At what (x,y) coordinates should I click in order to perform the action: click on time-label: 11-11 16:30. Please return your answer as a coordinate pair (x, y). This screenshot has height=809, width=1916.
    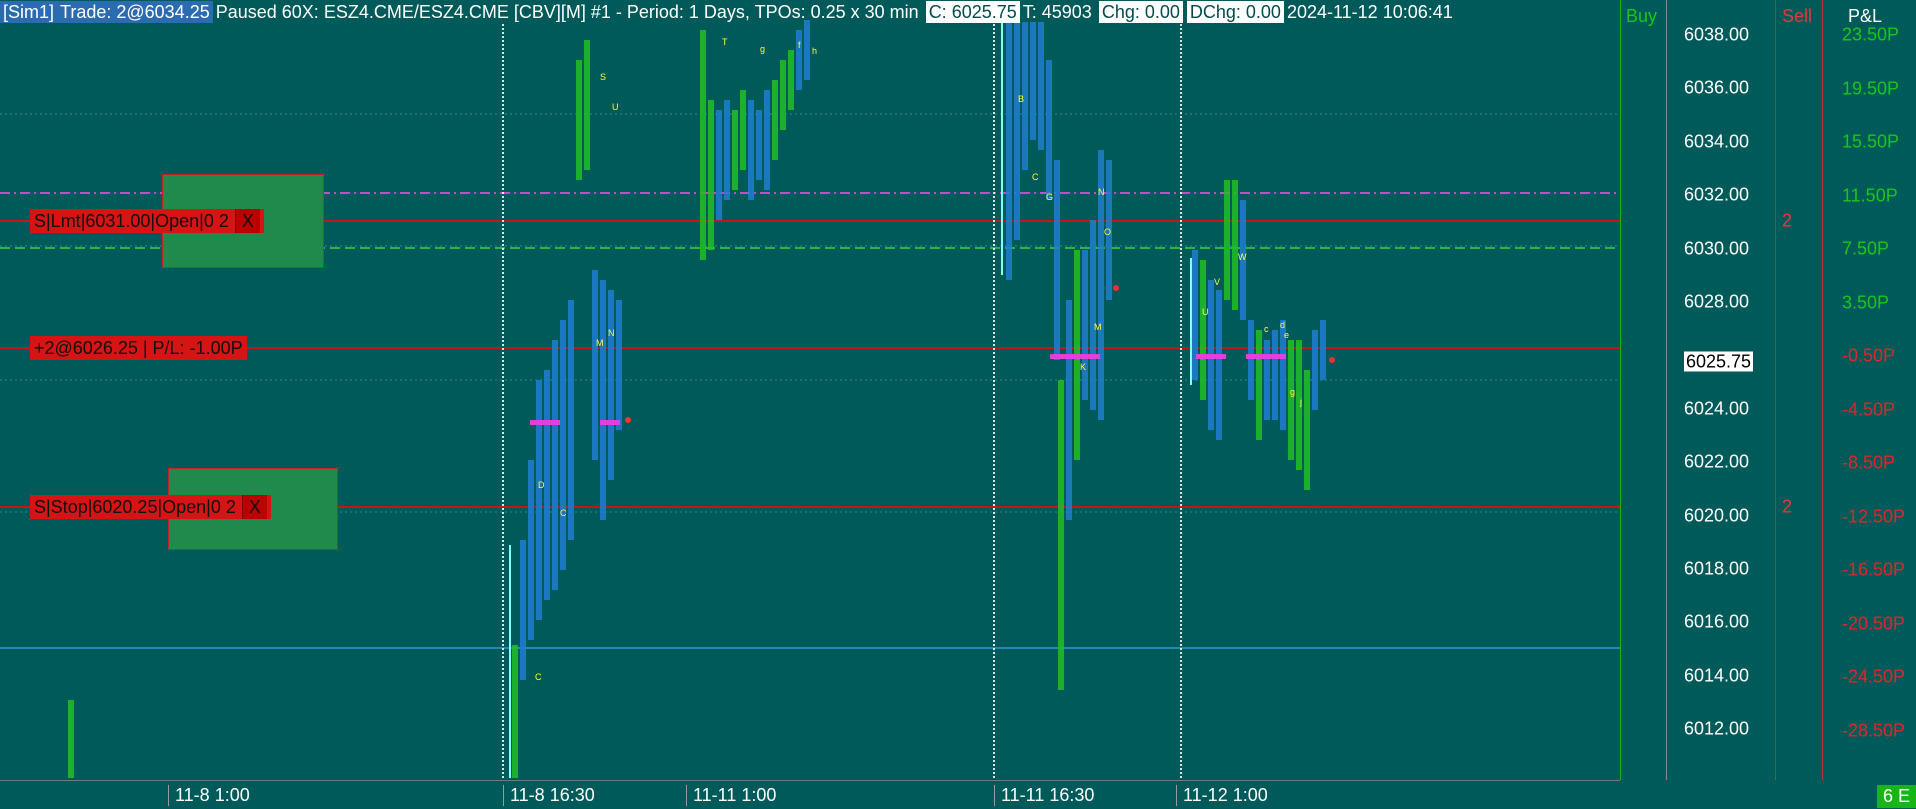
    Looking at the image, I should click on (1044, 795).